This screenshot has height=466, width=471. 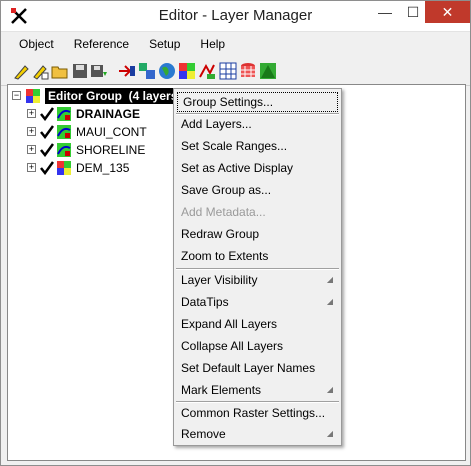 I want to click on title-bar: Editor - Layer Manager — ☐ ✕, so click(x=235, y=16).